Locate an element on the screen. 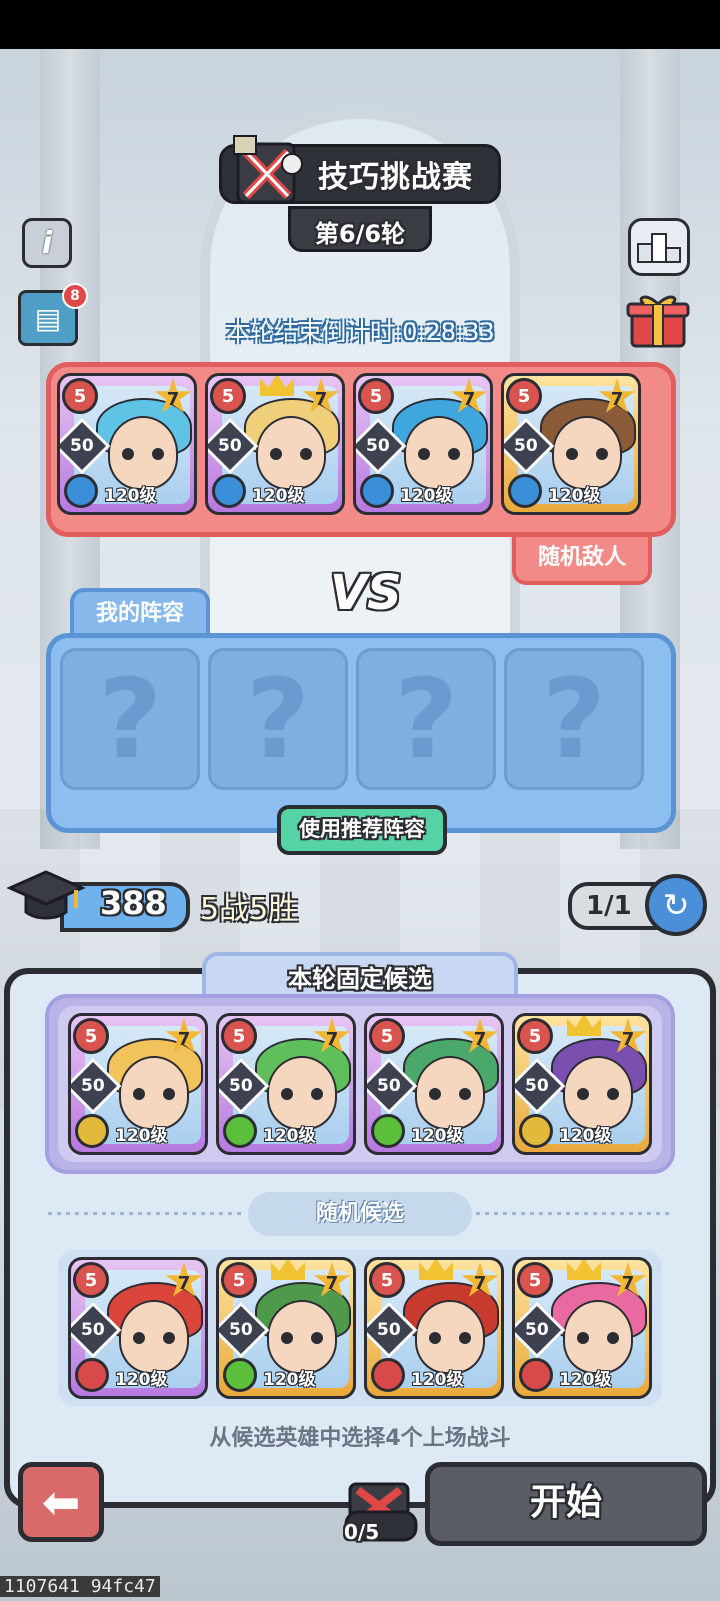  info-button: i is located at coordinates (47, 243).